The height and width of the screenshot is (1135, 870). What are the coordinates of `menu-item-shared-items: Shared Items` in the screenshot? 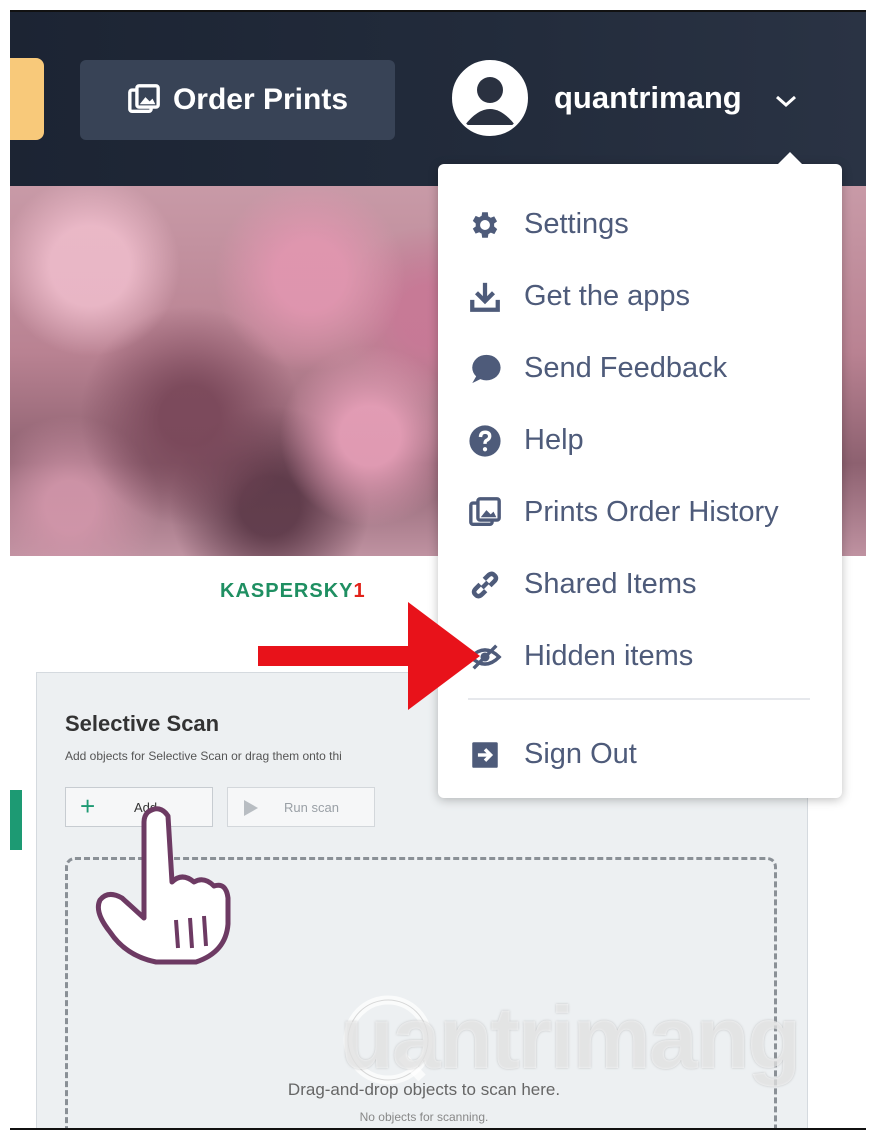 It's located at (640, 584).